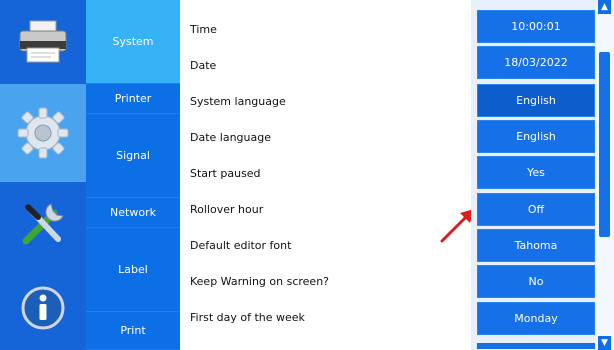  I want to click on tab-signal: Signal, so click(133, 156).